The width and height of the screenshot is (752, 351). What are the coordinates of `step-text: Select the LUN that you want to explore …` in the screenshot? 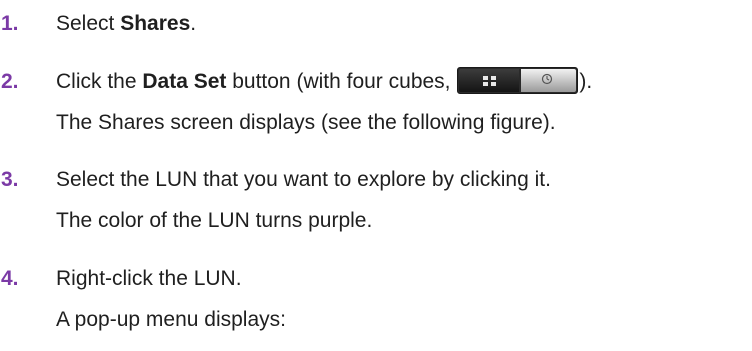 It's located at (303, 179).